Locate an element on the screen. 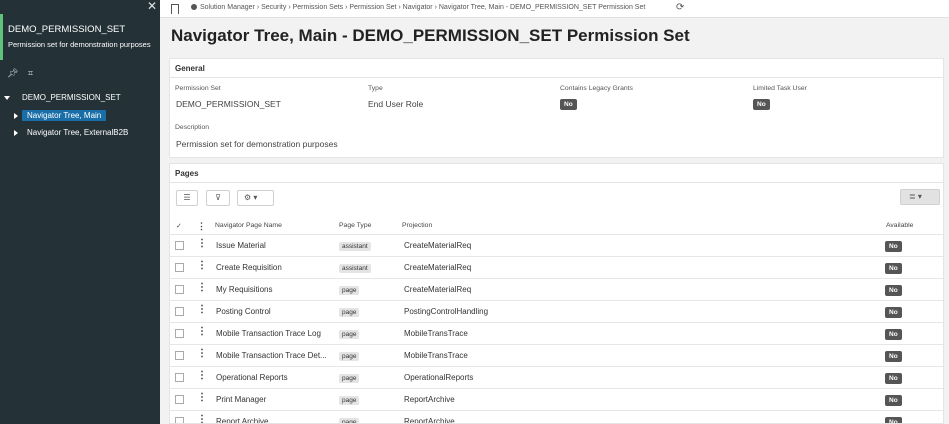 The image size is (949, 424). page-name-cell: My Requisitions is located at coordinates (244, 289).